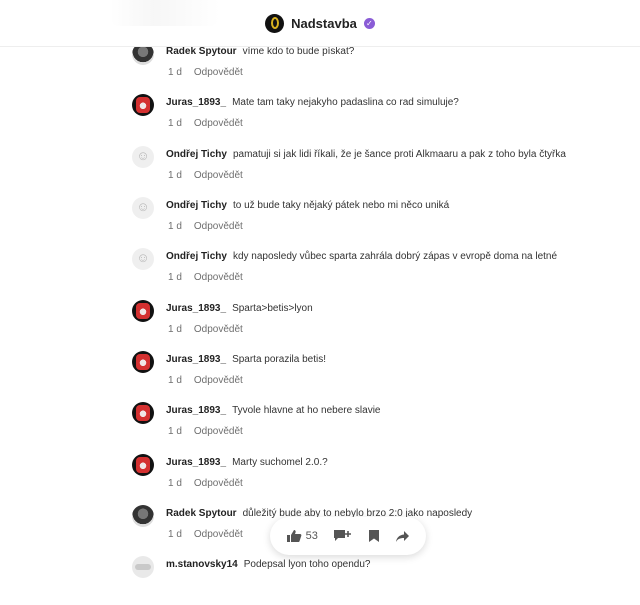  Describe the element at coordinates (280, 462) in the screenshot. I see `comment-text: Marty suchomel 2.0.?` at that location.